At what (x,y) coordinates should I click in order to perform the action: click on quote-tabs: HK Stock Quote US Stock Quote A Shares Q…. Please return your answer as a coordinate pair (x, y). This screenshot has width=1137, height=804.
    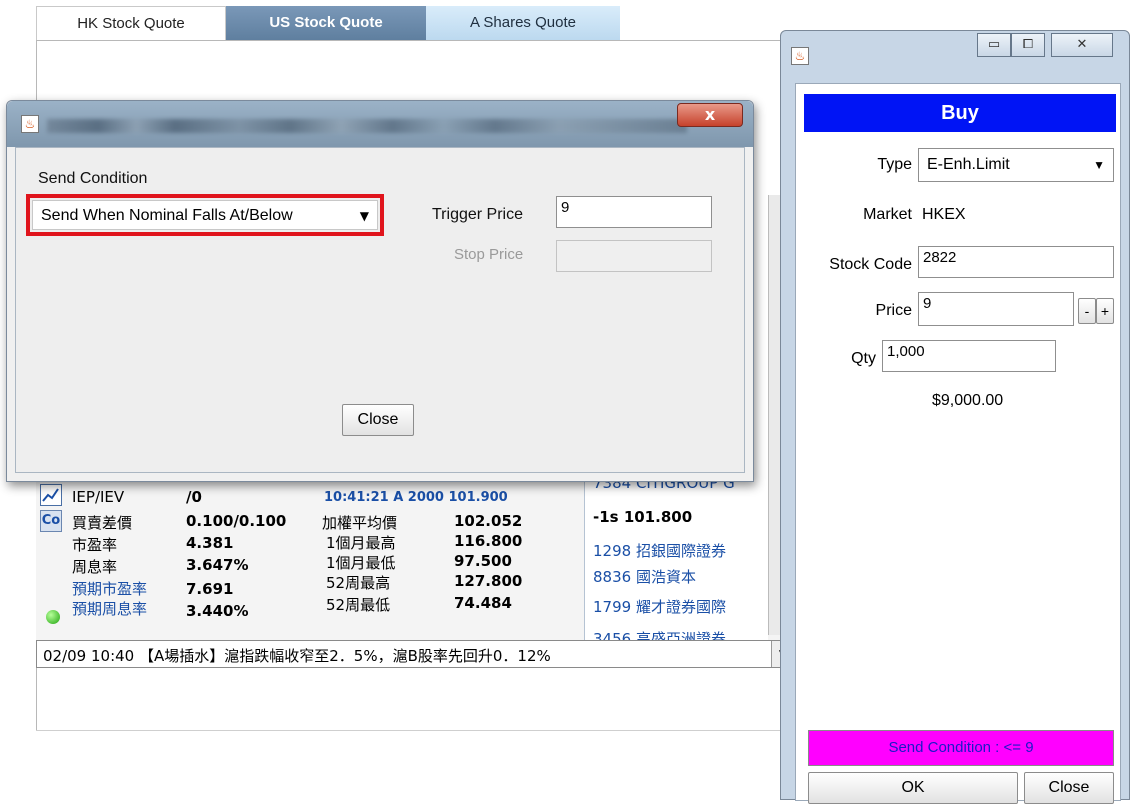
    Looking at the image, I should click on (328, 20).